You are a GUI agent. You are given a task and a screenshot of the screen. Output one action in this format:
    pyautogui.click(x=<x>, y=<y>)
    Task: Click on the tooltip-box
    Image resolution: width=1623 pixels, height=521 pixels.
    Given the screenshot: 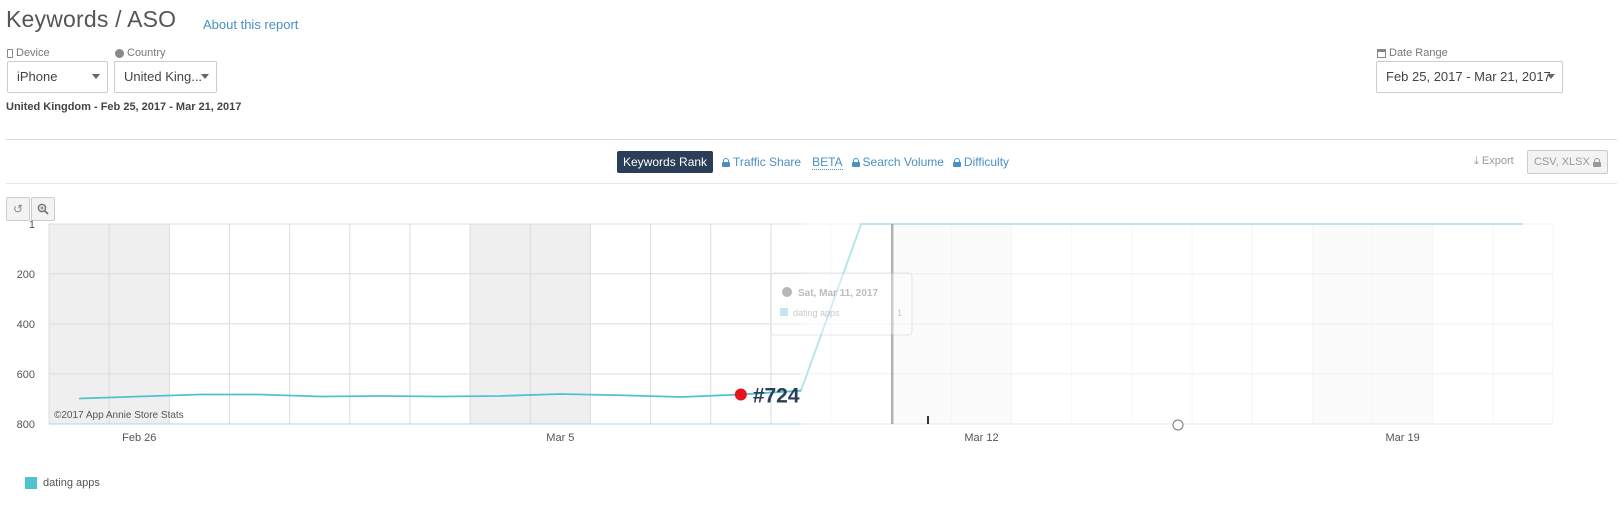 What is the action you would take?
    pyautogui.click(x=841, y=304)
    